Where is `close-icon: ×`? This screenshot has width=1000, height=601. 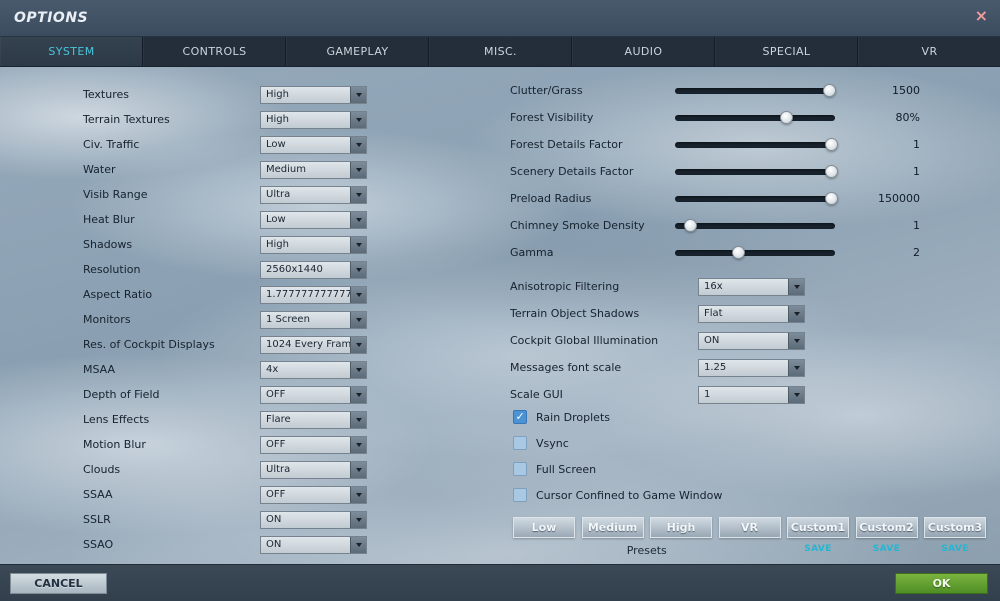
close-icon: × is located at coordinates (981, 16).